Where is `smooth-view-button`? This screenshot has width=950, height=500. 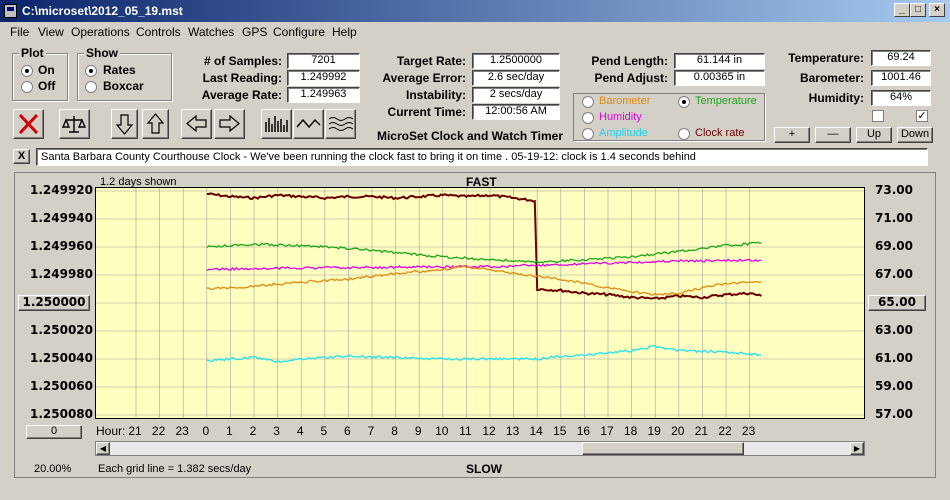
smooth-view-button is located at coordinates (340, 124).